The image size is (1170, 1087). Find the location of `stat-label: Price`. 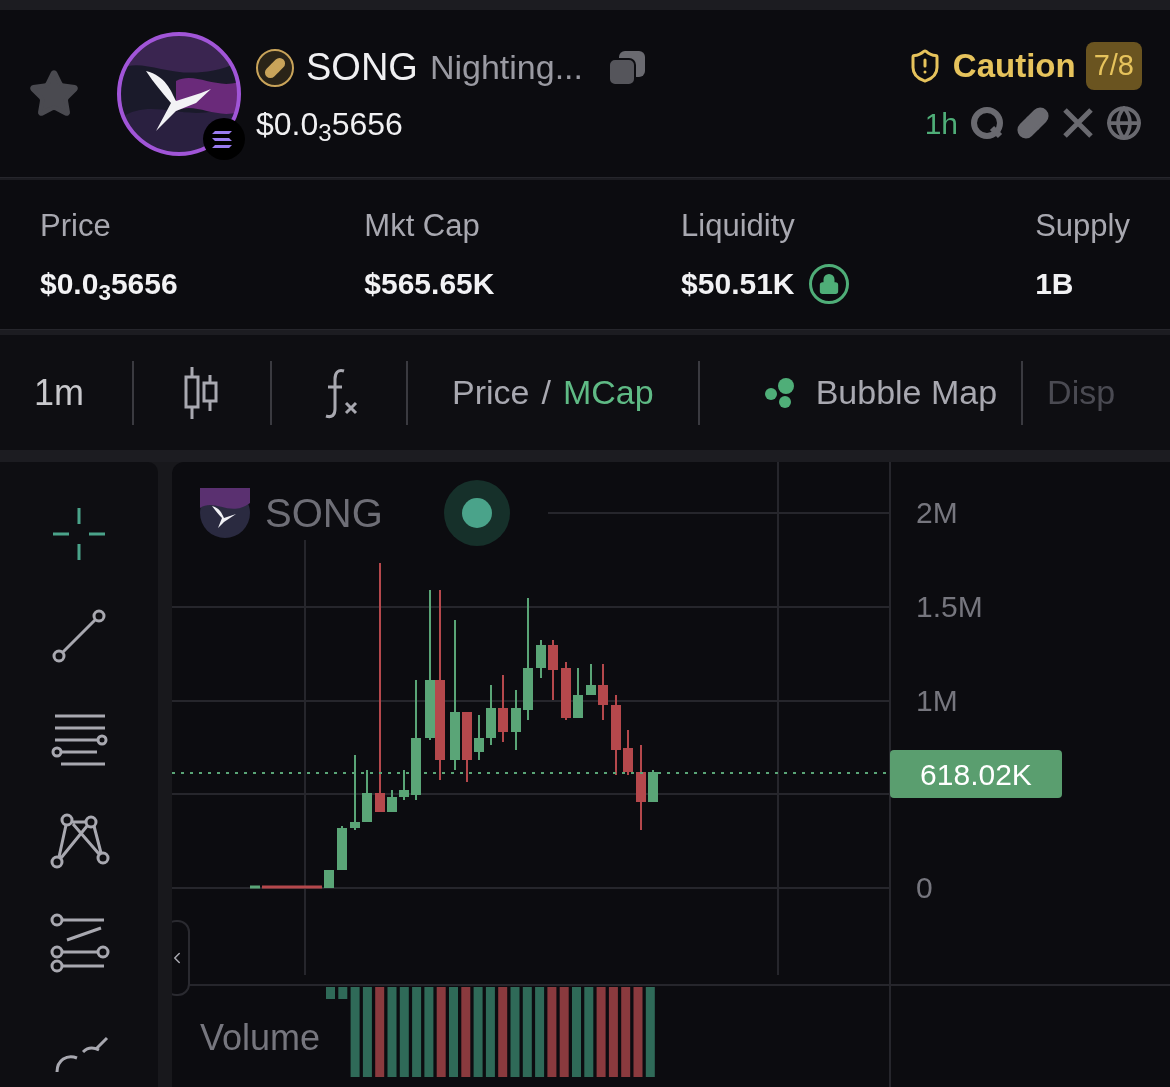

stat-label: Price is located at coordinates (76, 225).